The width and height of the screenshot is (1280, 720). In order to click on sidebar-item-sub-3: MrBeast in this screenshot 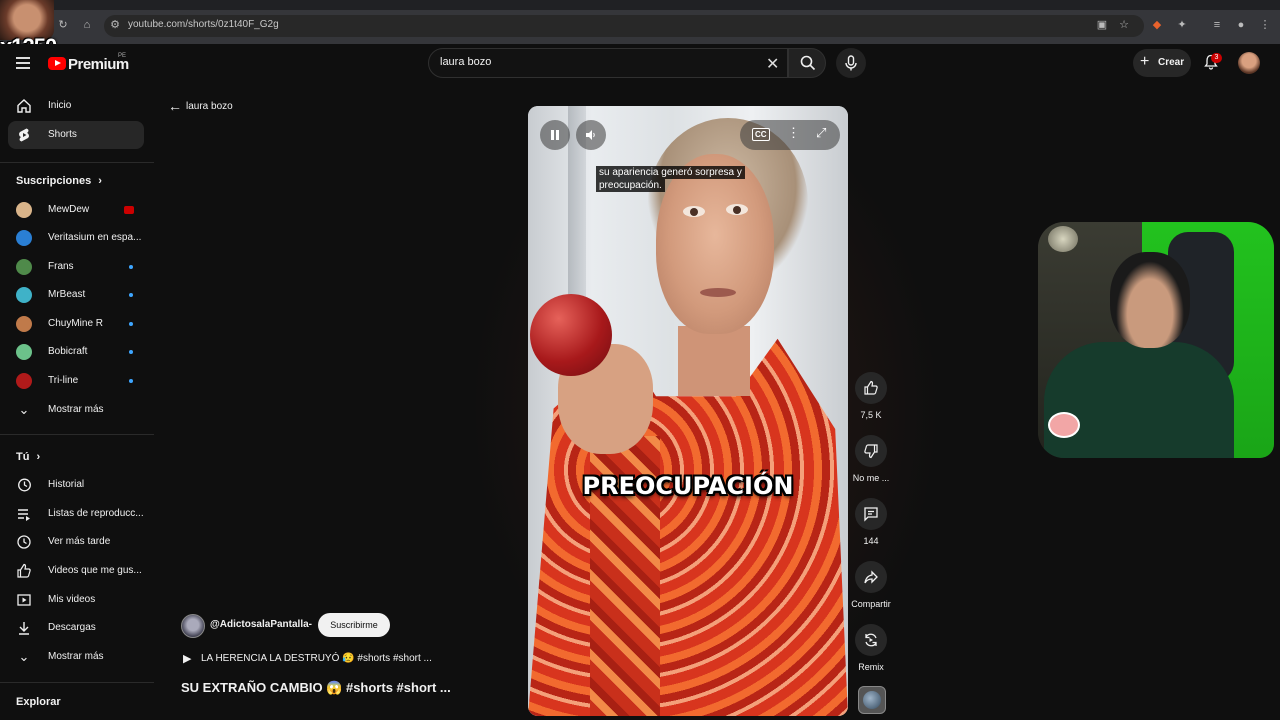, I will do `click(76, 295)`.